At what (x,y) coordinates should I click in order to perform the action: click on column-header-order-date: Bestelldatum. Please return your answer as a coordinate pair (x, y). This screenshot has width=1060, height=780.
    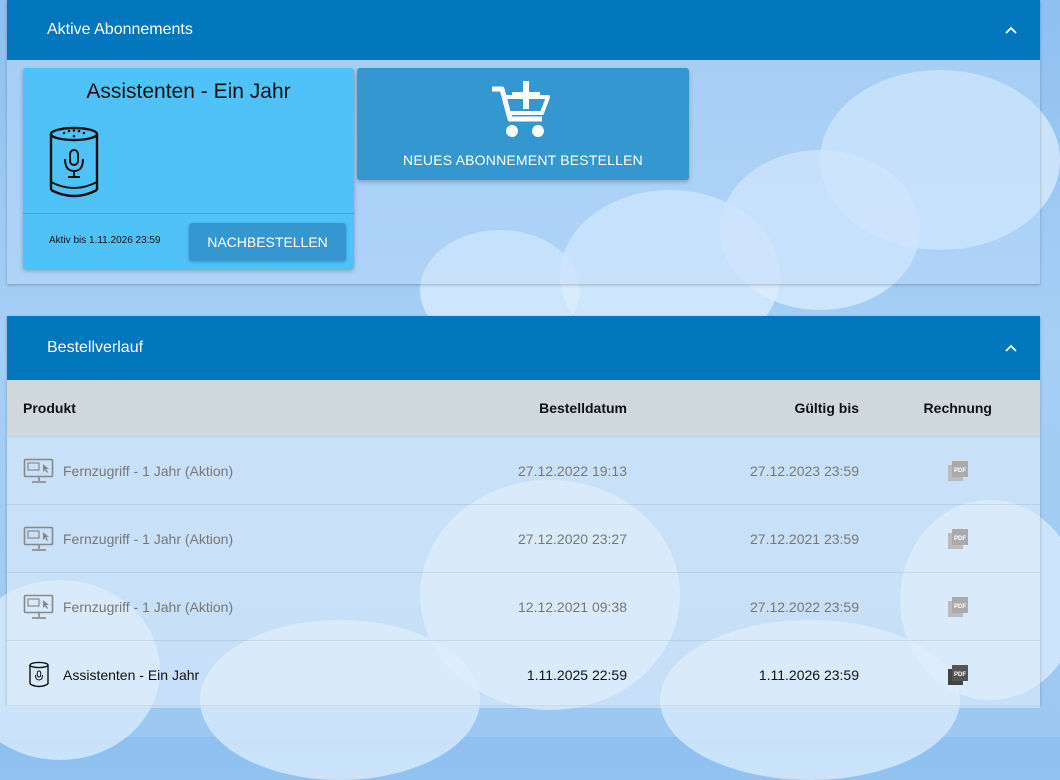
    Looking at the image, I should click on (583, 408).